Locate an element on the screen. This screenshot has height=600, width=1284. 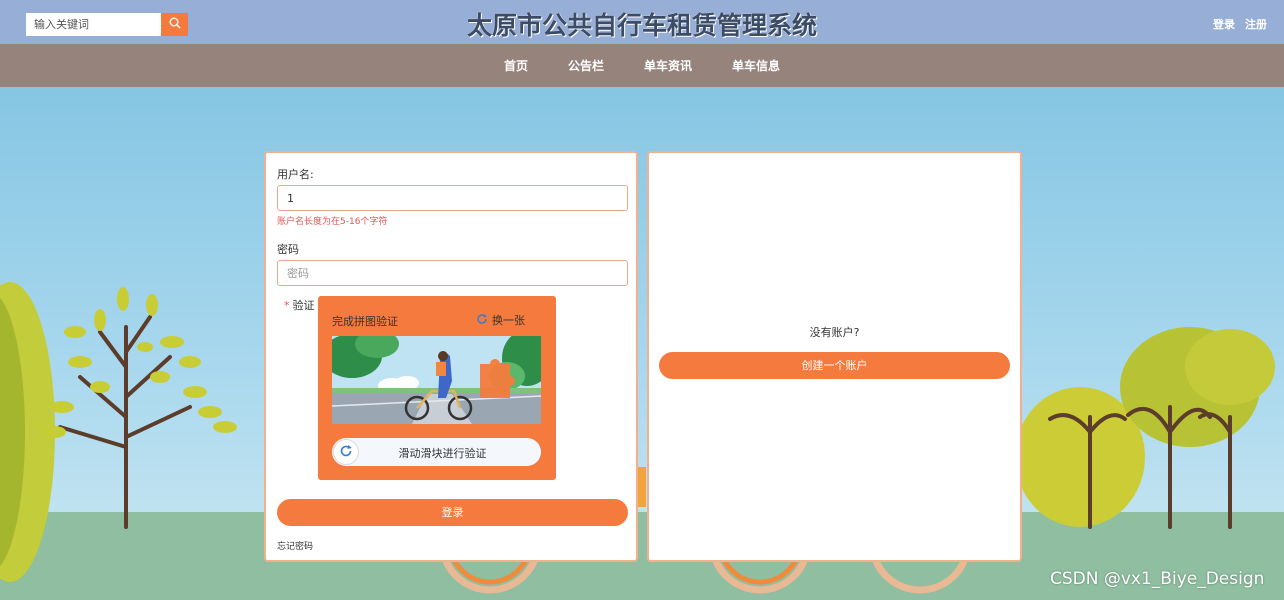
captcha-label: * 验证 is located at coordinates (299, 305).